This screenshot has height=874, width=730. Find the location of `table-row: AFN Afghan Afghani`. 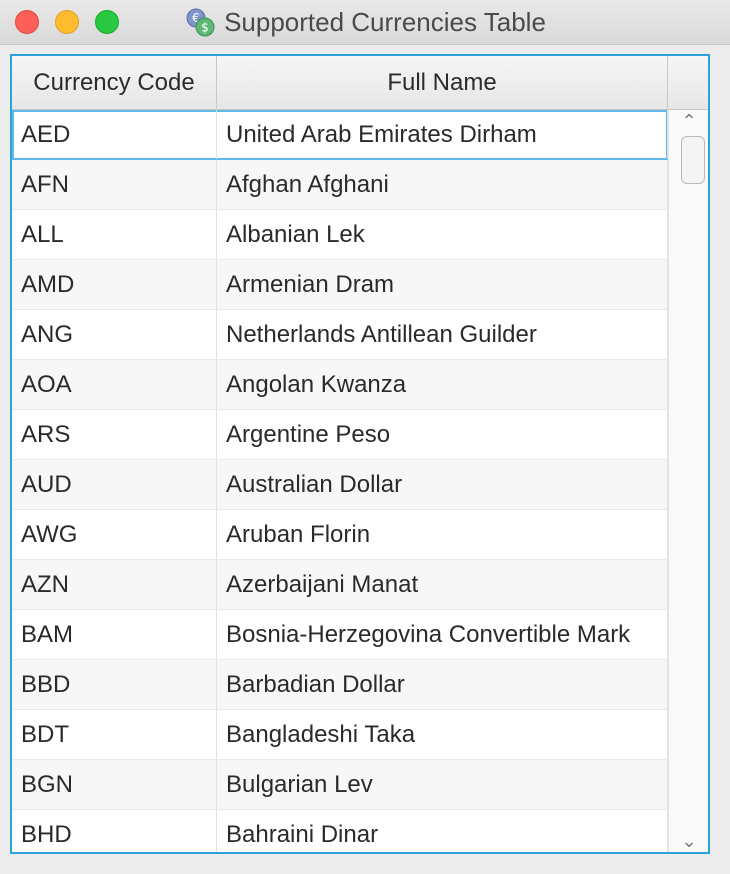

table-row: AFN Afghan Afghani is located at coordinates (340, 185).